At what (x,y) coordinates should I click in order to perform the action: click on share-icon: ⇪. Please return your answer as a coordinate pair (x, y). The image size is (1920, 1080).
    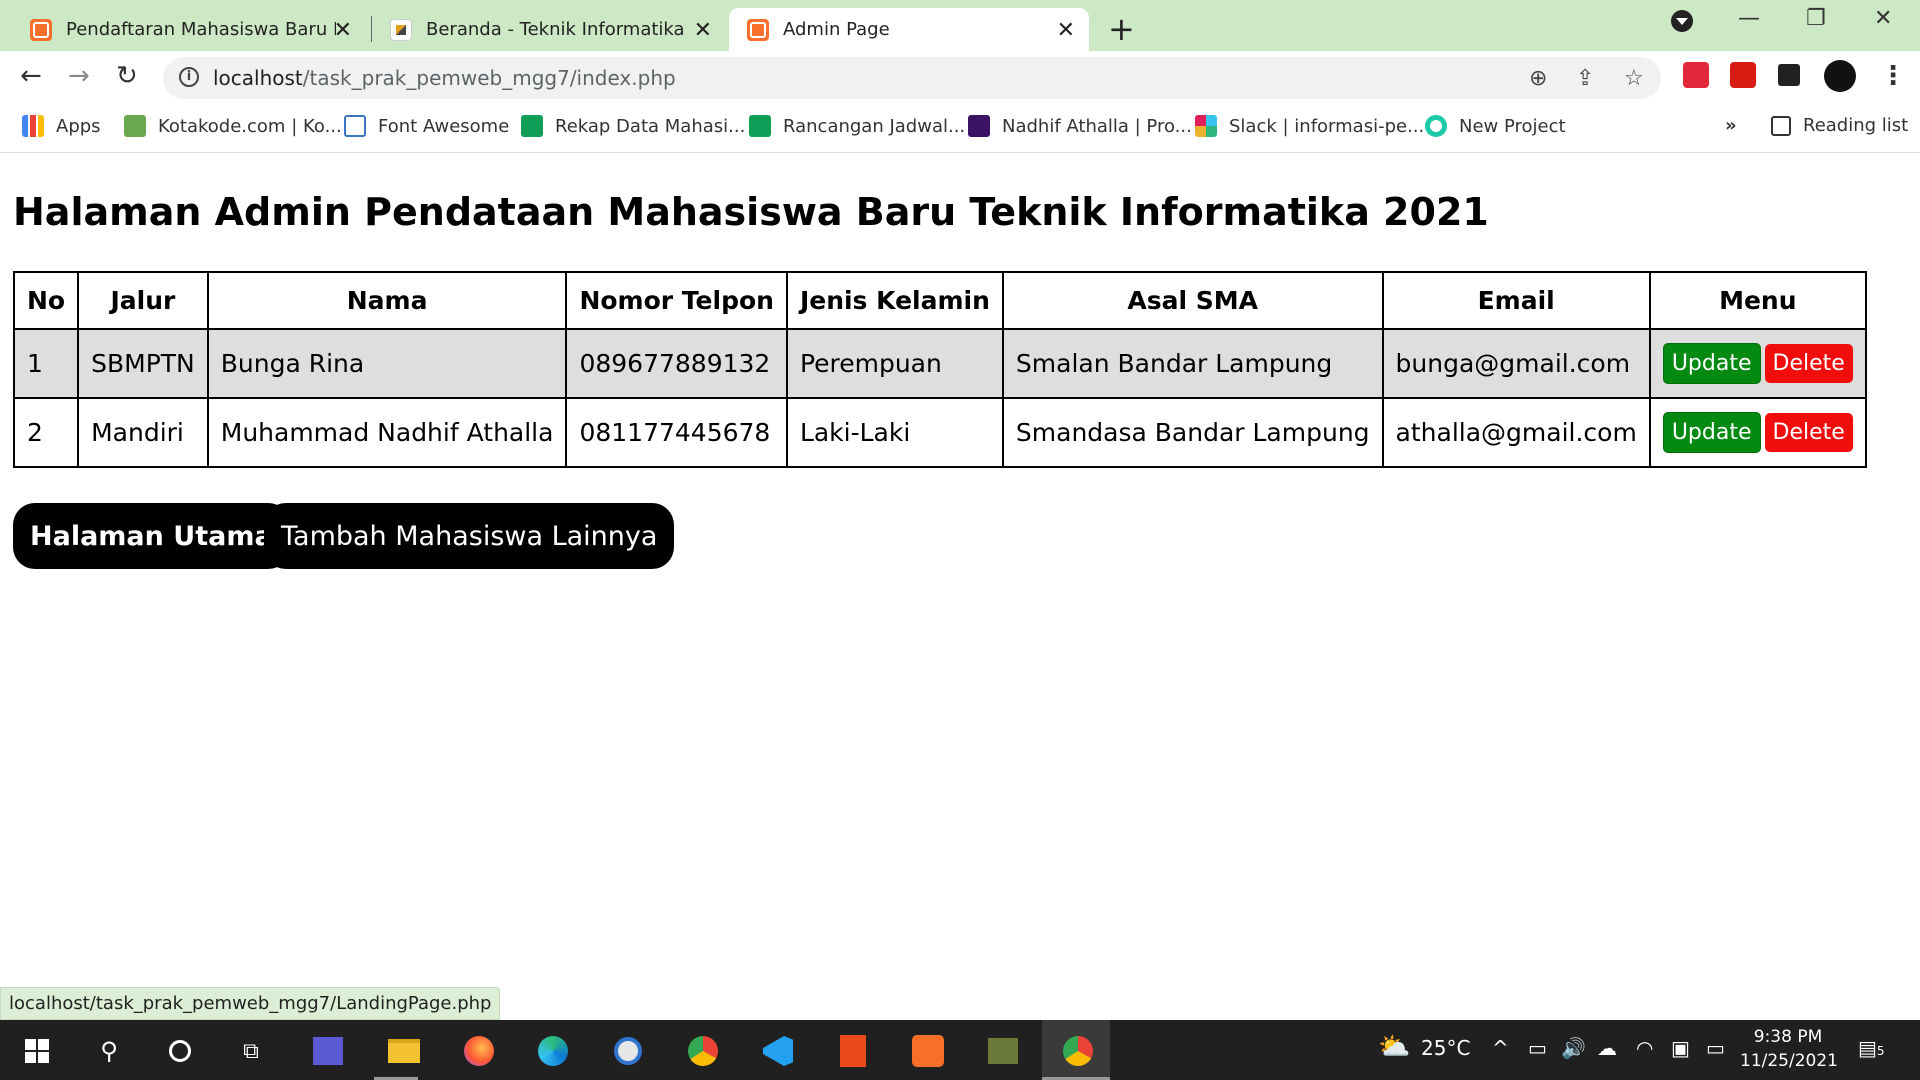
    Looking at the image, I should click on (1585, 78).